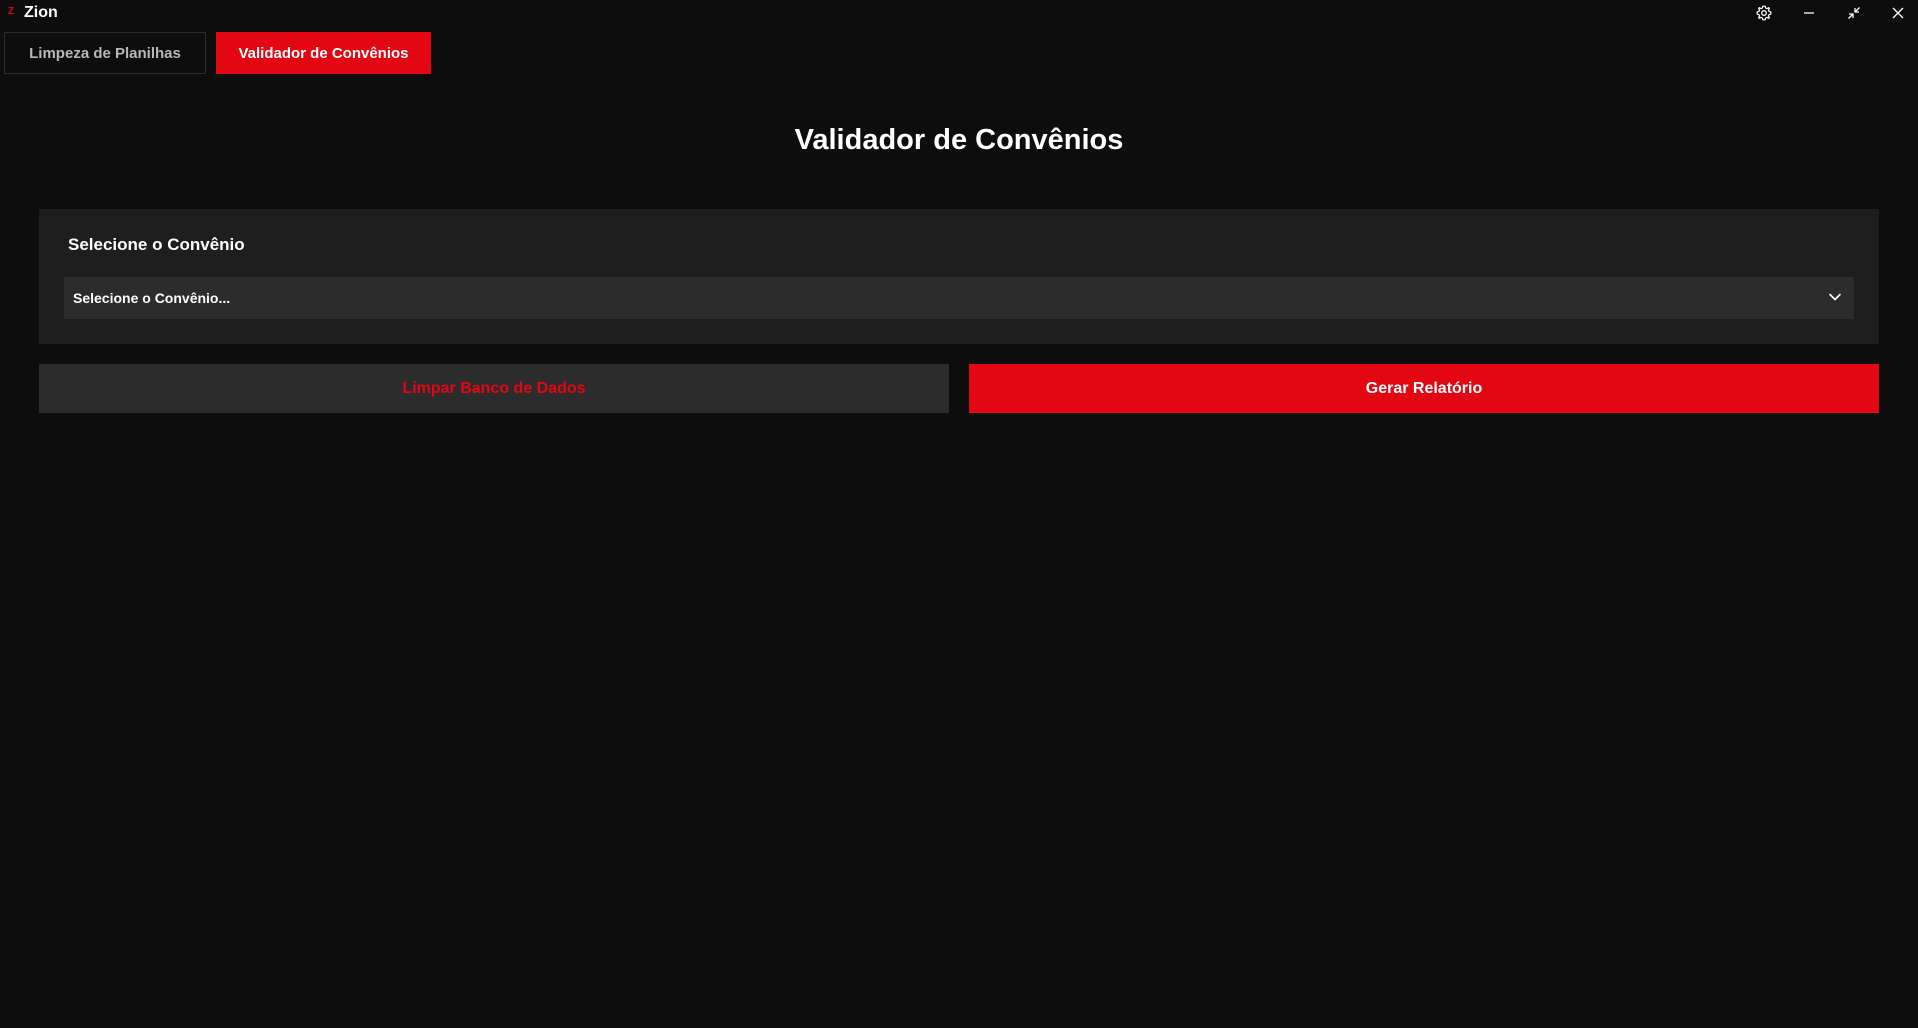  I want to click on close-button, so click(1898, 13).